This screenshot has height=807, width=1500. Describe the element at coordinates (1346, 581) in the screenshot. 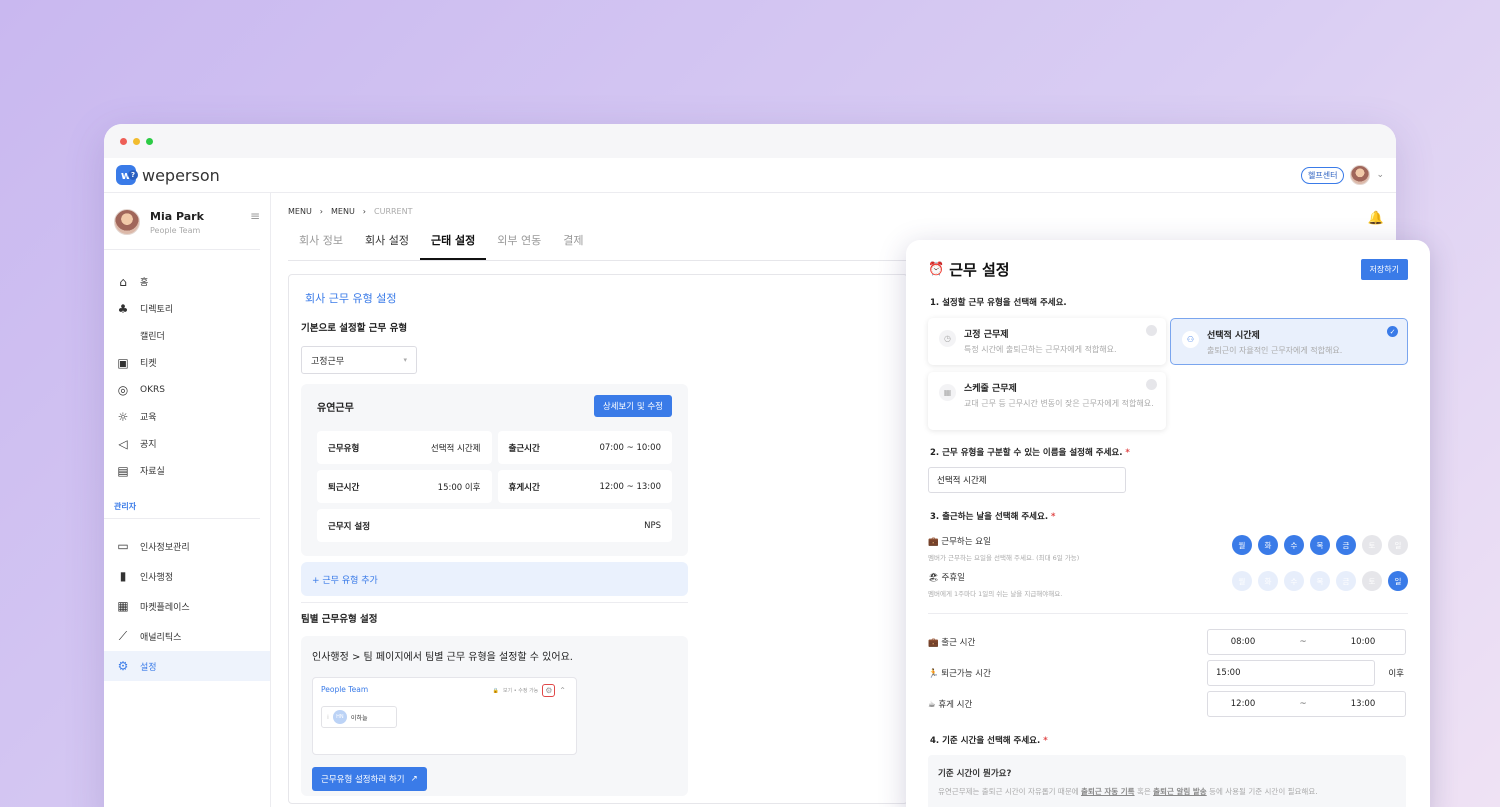

I see `holiday-toggle-fri: 금` at that location.